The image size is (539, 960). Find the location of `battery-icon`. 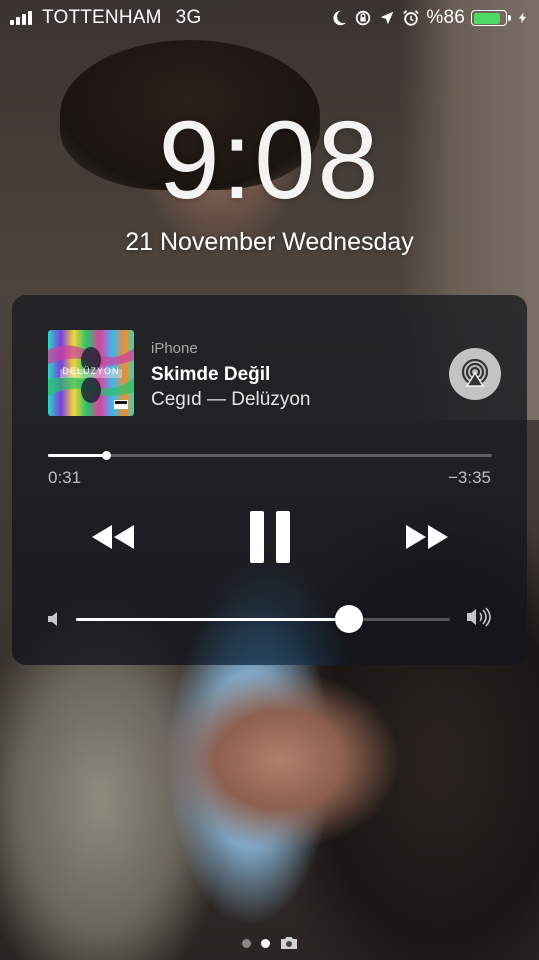

battery-icon is located at coordinates (491, 18).